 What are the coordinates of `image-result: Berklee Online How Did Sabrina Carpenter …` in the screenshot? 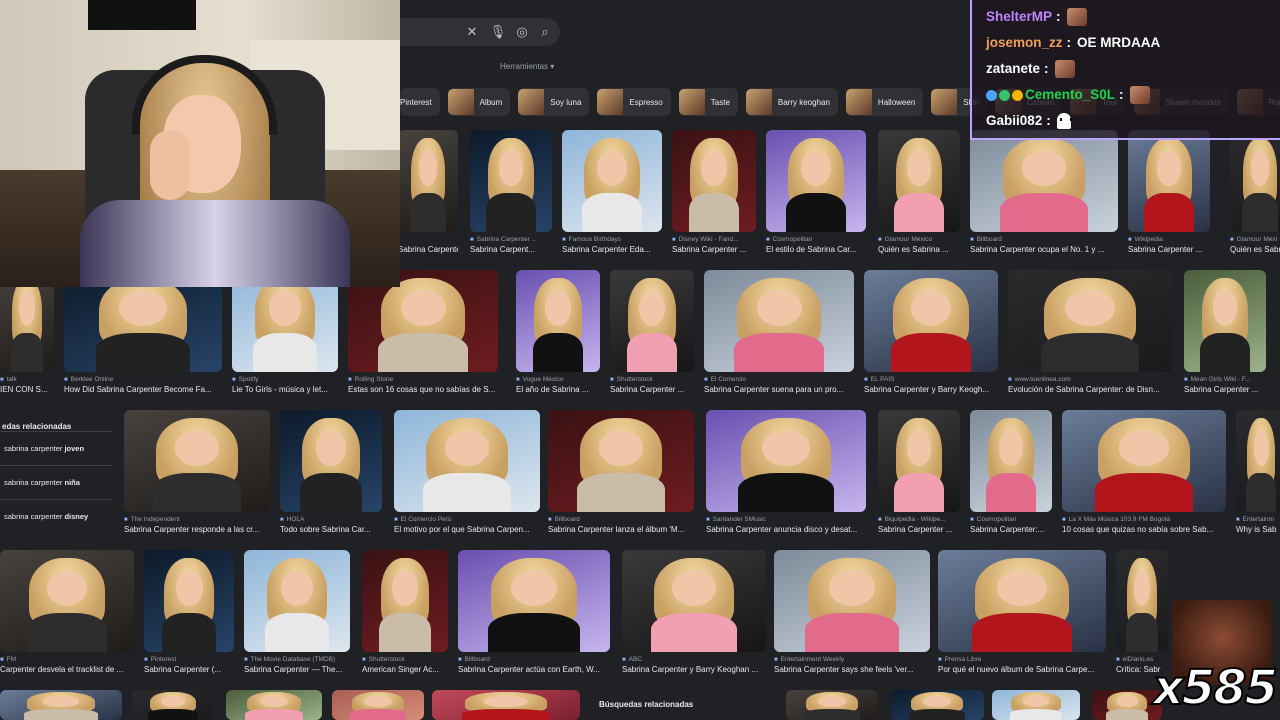 It's located at (143, 332).